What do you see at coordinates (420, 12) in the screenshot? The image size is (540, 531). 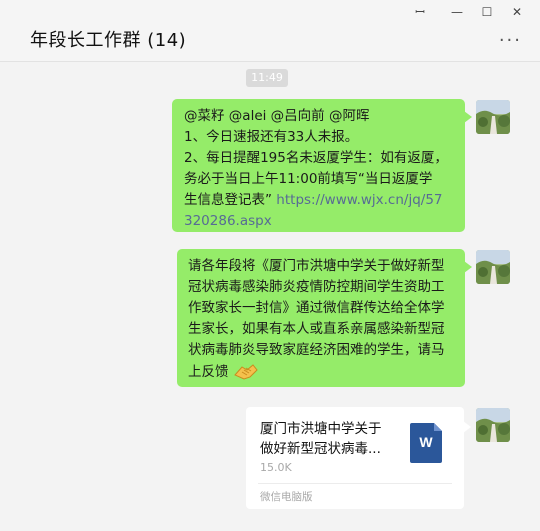 I see `pin-icon: ꟷ` at bounding box center [420, 12].